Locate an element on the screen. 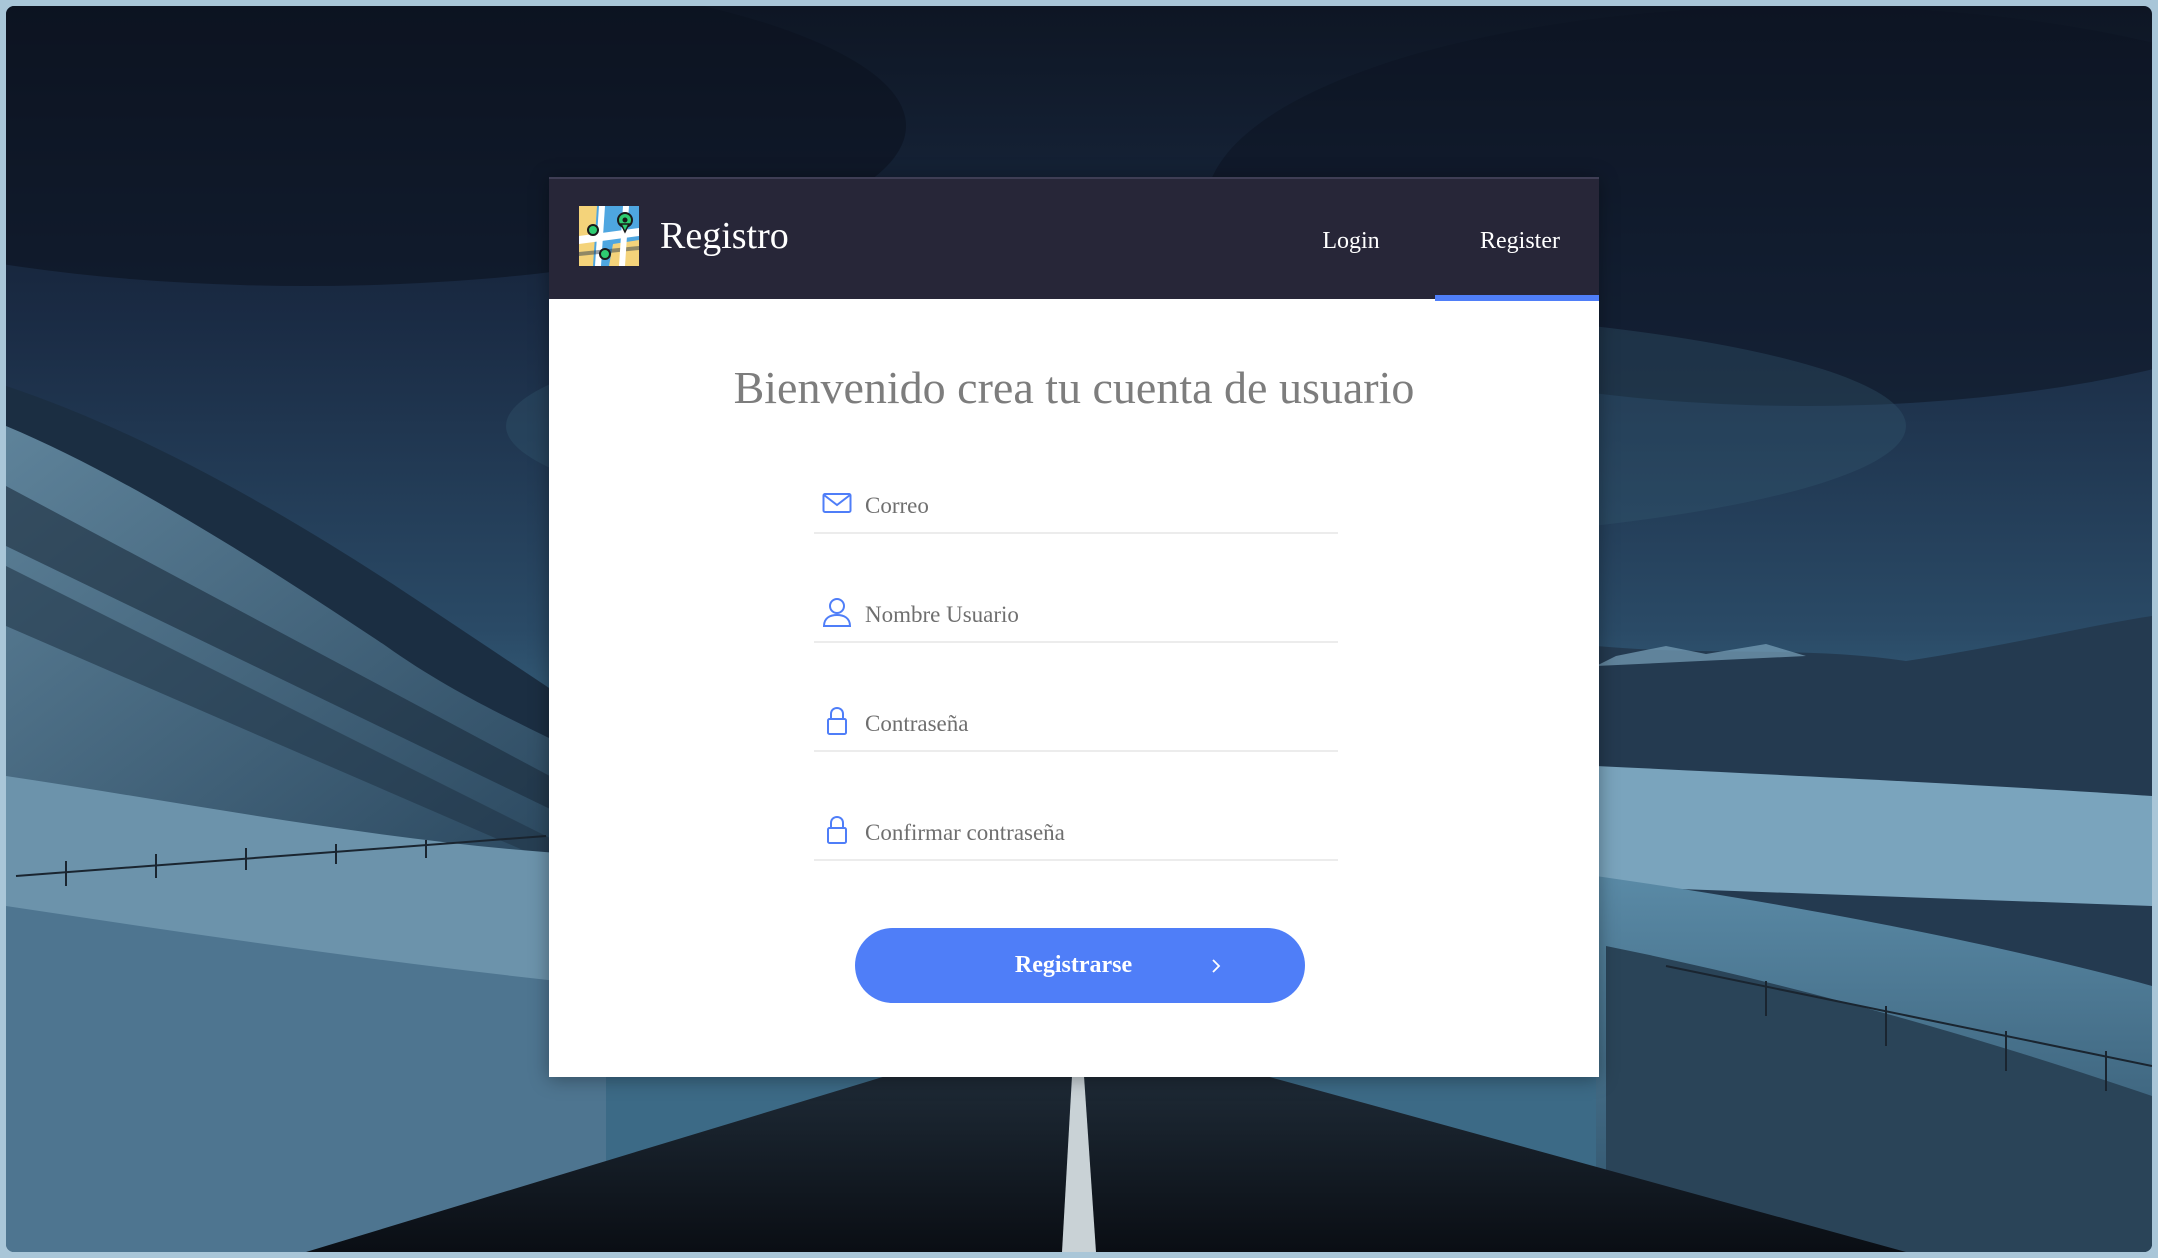  register-submit-button: Registrarse is located at coordinates (1080, 965).